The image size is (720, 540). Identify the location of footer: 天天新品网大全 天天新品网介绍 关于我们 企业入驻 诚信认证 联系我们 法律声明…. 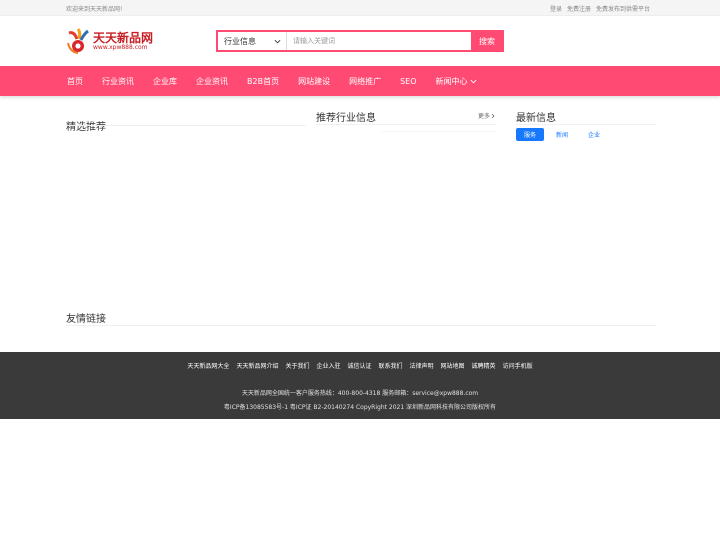
(360, 385).